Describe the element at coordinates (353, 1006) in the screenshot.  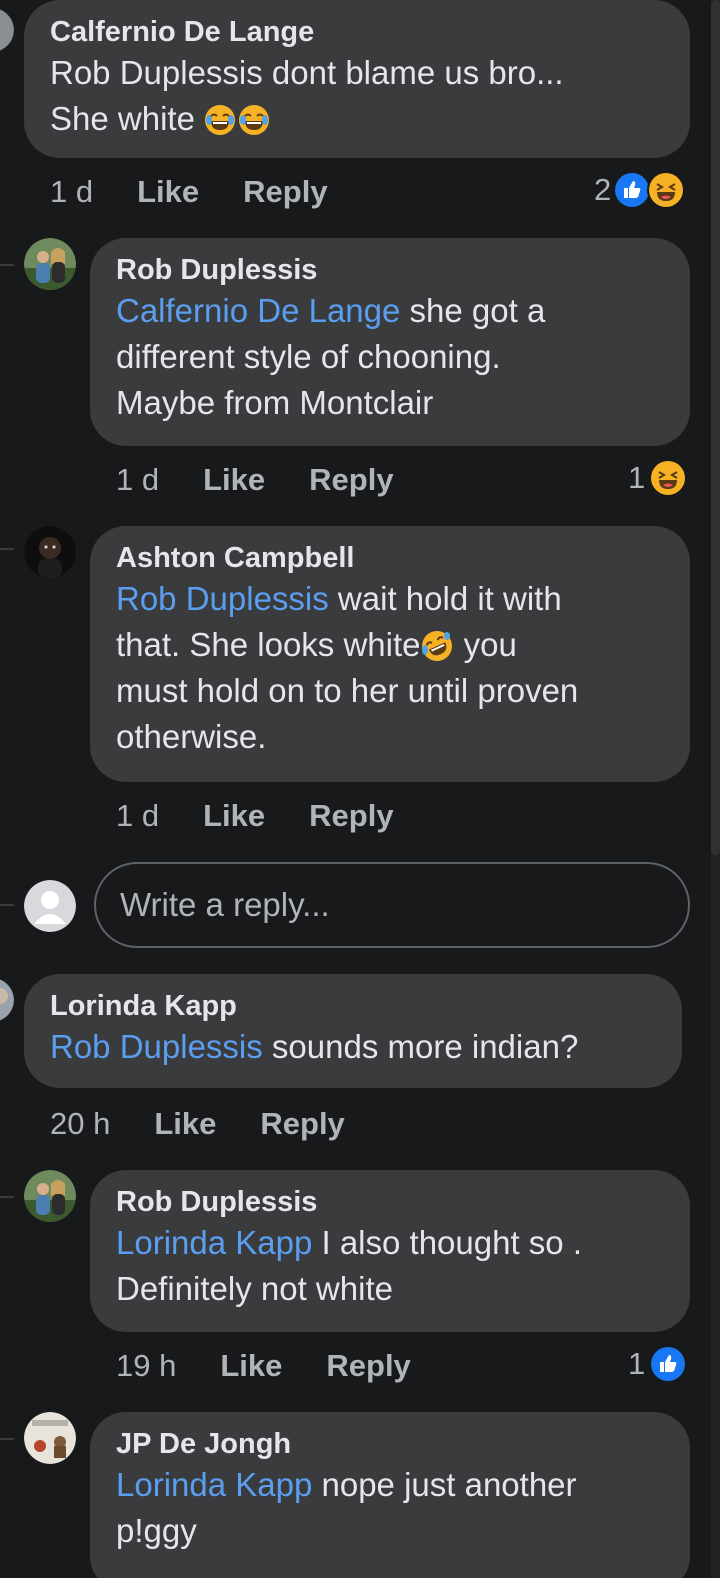
I see `comment-author: Lorinda Kapp` at that location.